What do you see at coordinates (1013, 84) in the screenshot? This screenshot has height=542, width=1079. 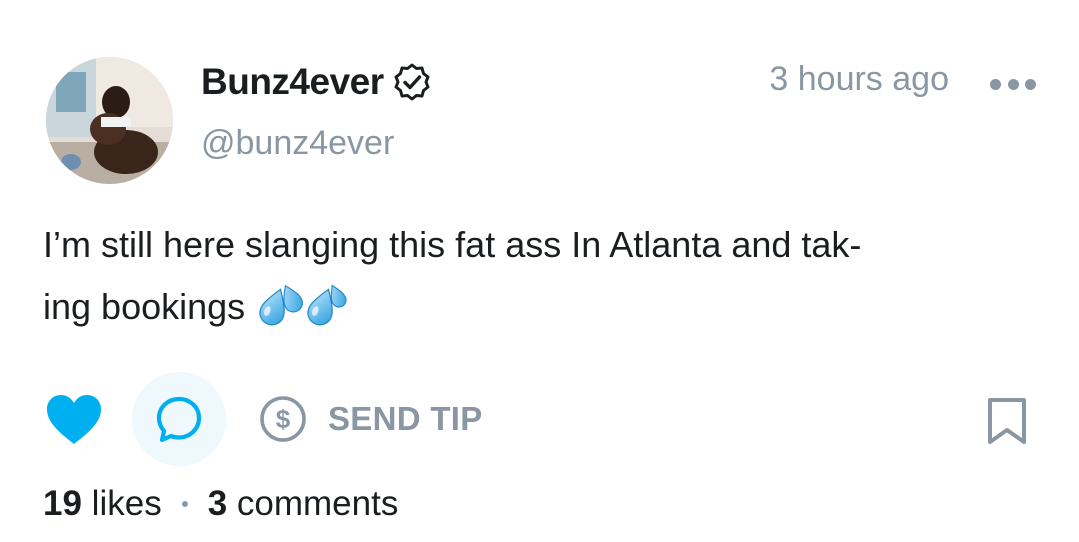 I see `more-options-icon` at bounding box center [1013, 84].